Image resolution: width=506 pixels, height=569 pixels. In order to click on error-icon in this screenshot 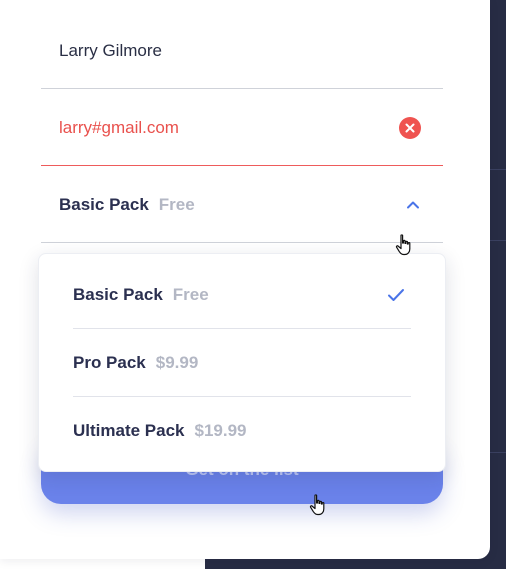, I will do `click(410, 127)`.